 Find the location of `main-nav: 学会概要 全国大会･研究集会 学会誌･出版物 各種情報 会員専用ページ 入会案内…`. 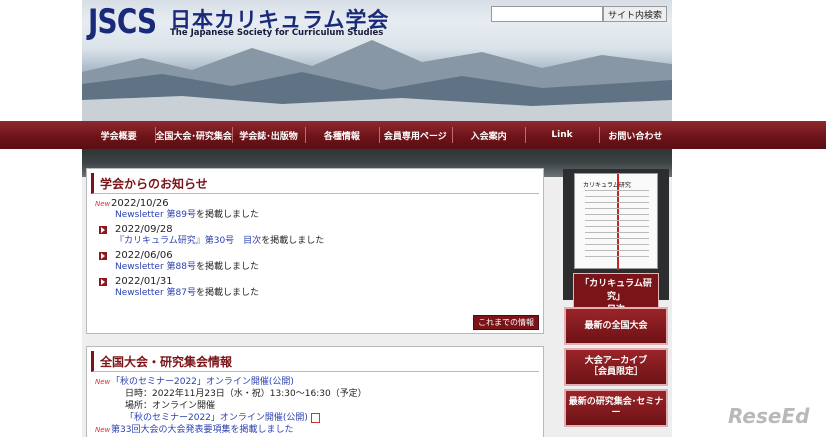

main-nav: 学会概要 全国大会･研究集会 学会誌･出版物 各種情報 会員専用ページ 入会案内… is located at coordinates (413, 135).